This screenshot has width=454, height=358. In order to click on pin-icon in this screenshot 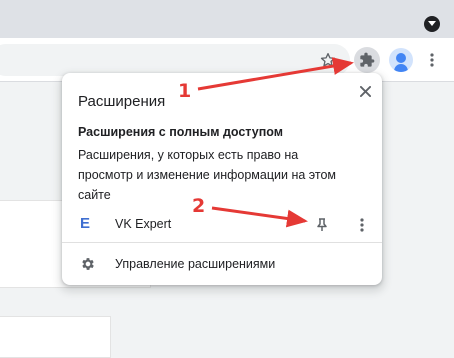, I will do `click(322, 225)`.